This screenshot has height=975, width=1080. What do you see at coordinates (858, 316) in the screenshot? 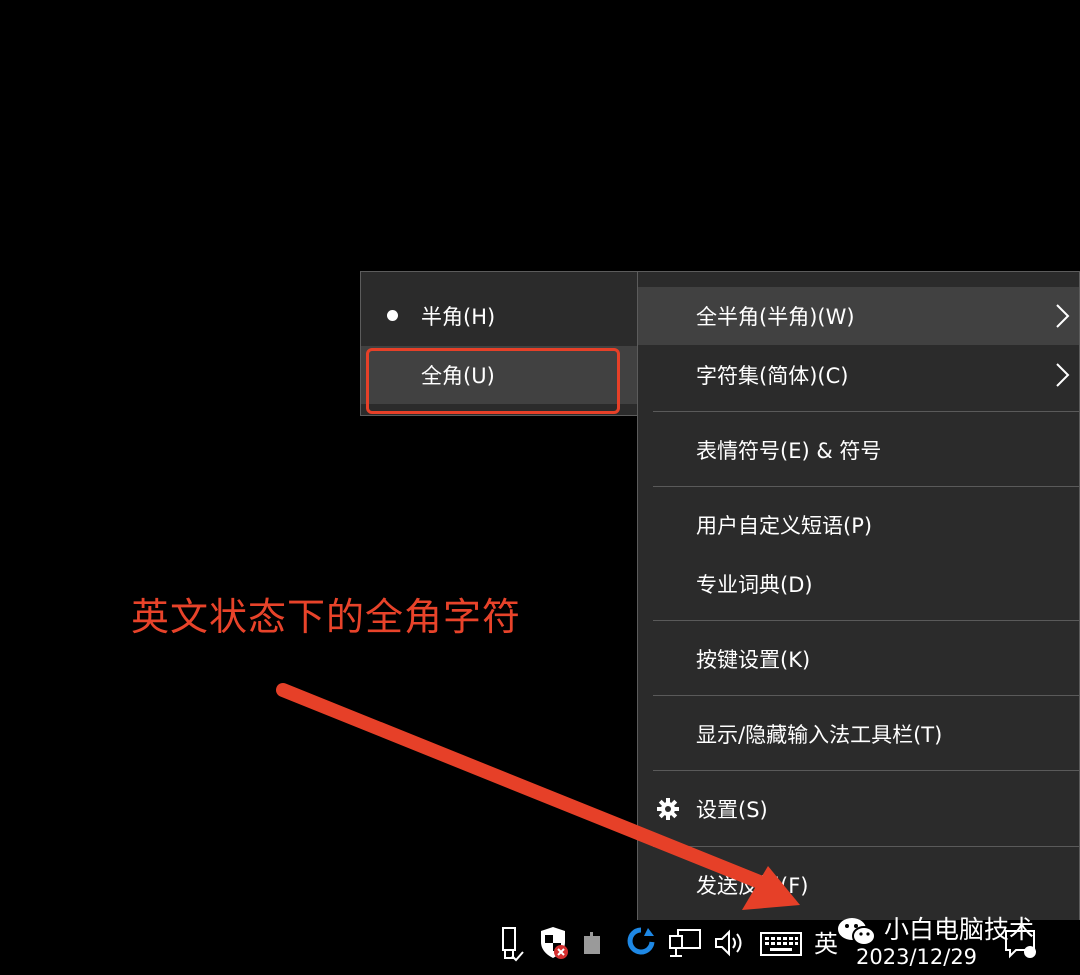
I see `menu-item-width-mode: 全半角(半角)(W)` at bounding box center [858, 316].